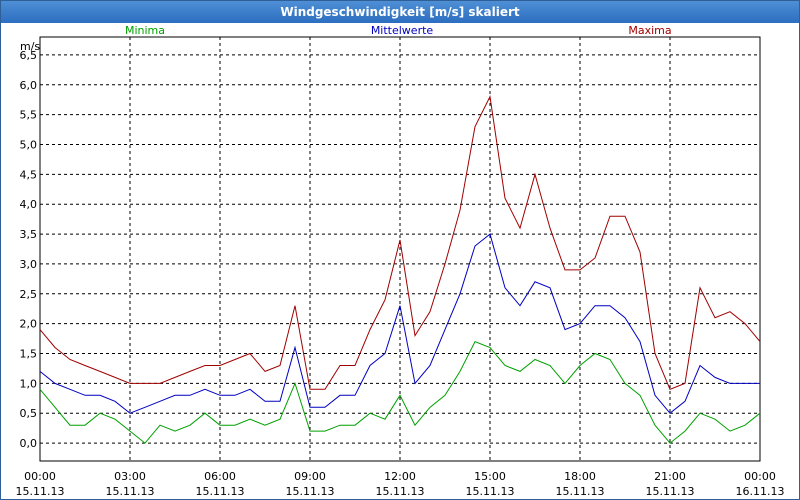 Image resolution: width=800 pixels, height=500 pixels. What do you see at coordinates (145, 30) in the screenshot?
I see `legend-minima: Minima` at bounding box center [145, 30].